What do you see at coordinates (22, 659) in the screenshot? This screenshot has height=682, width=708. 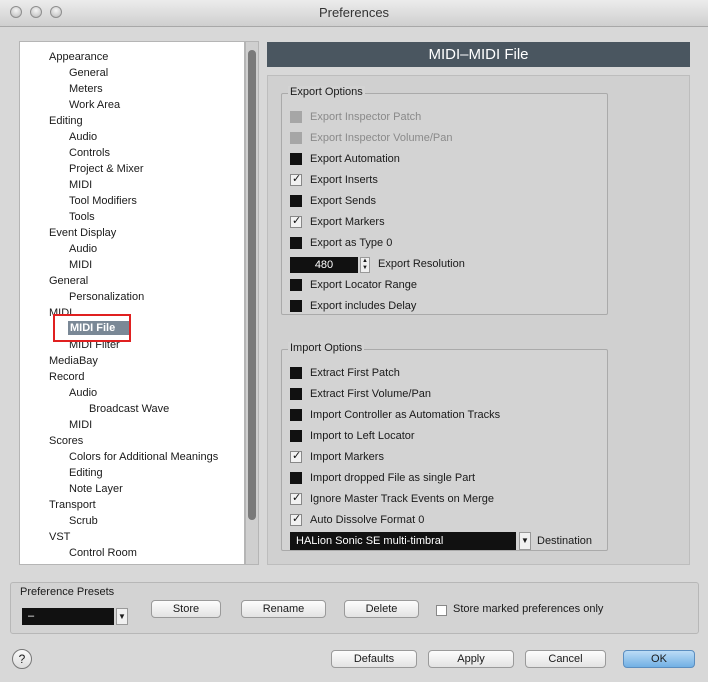 I see `help-button: ?` at bounding box center [22, 659].